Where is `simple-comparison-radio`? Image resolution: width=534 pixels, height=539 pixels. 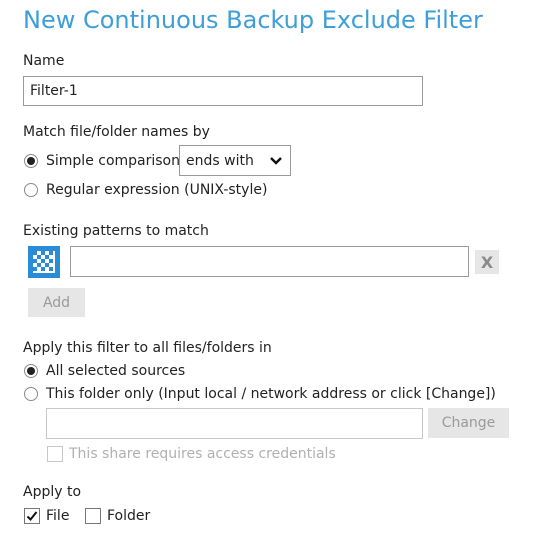
simple-comparison-radio is located at coordinates (31, 161).